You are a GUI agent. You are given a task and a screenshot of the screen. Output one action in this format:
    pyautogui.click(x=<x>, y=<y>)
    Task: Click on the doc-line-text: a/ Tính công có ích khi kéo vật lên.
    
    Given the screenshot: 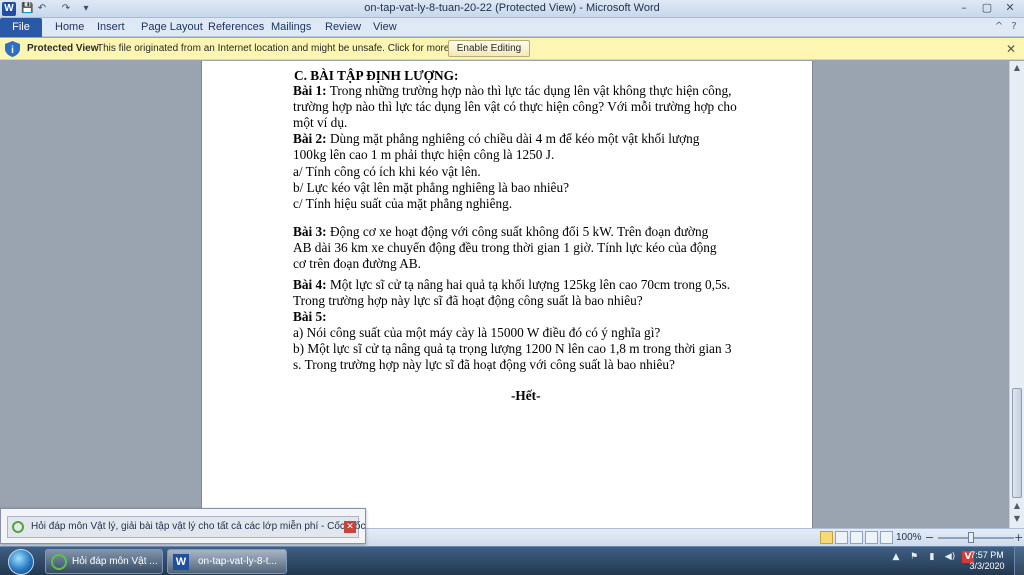 What is the action you would take?
    pyautogui.click(x=387, y=171)
    